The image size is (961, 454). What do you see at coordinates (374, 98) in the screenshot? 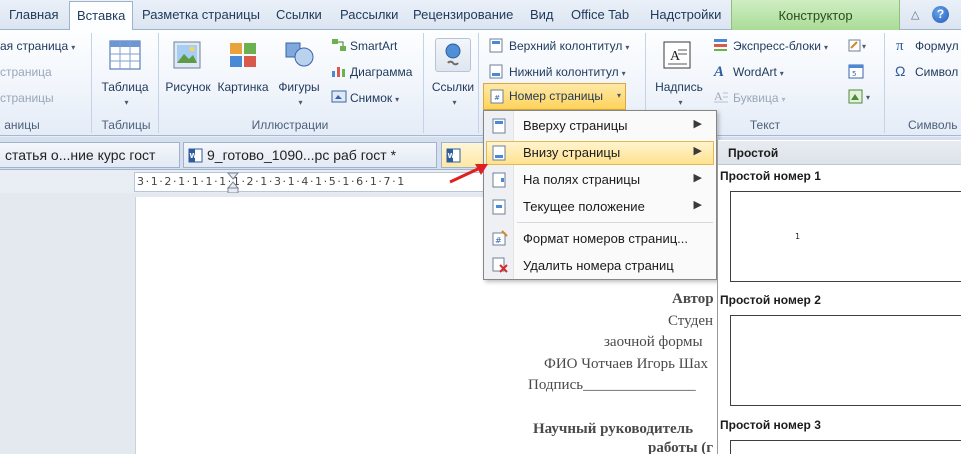
I see `screenshot-button: Снимок ▾` at bounding box center [374, 98].